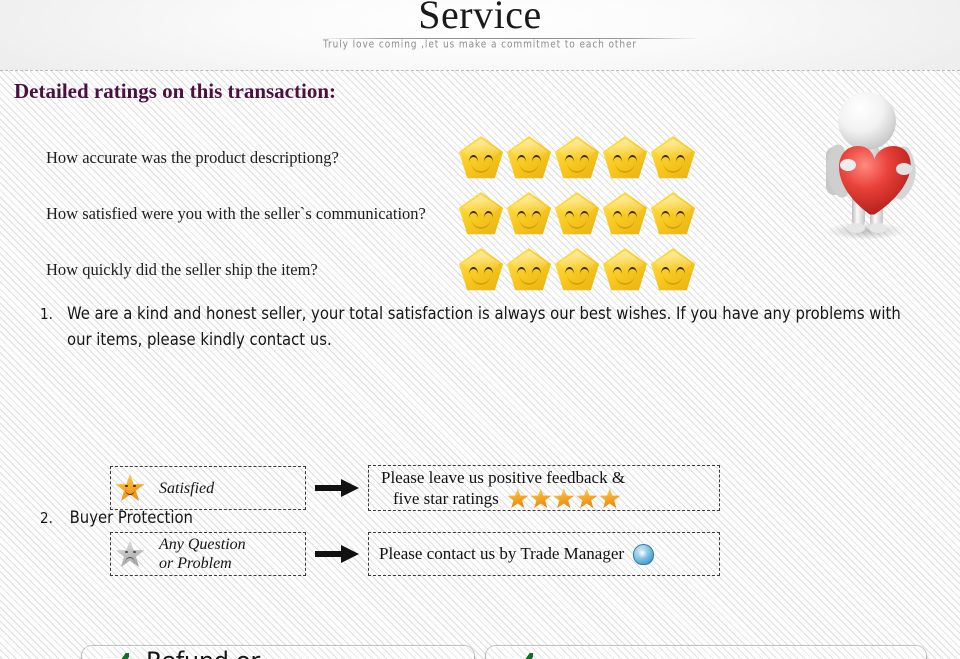  What do you see at coordinates (230, 653) in the screenshot?
I see `protection-title: Refund or Keep` at bounding box center [230, 653].